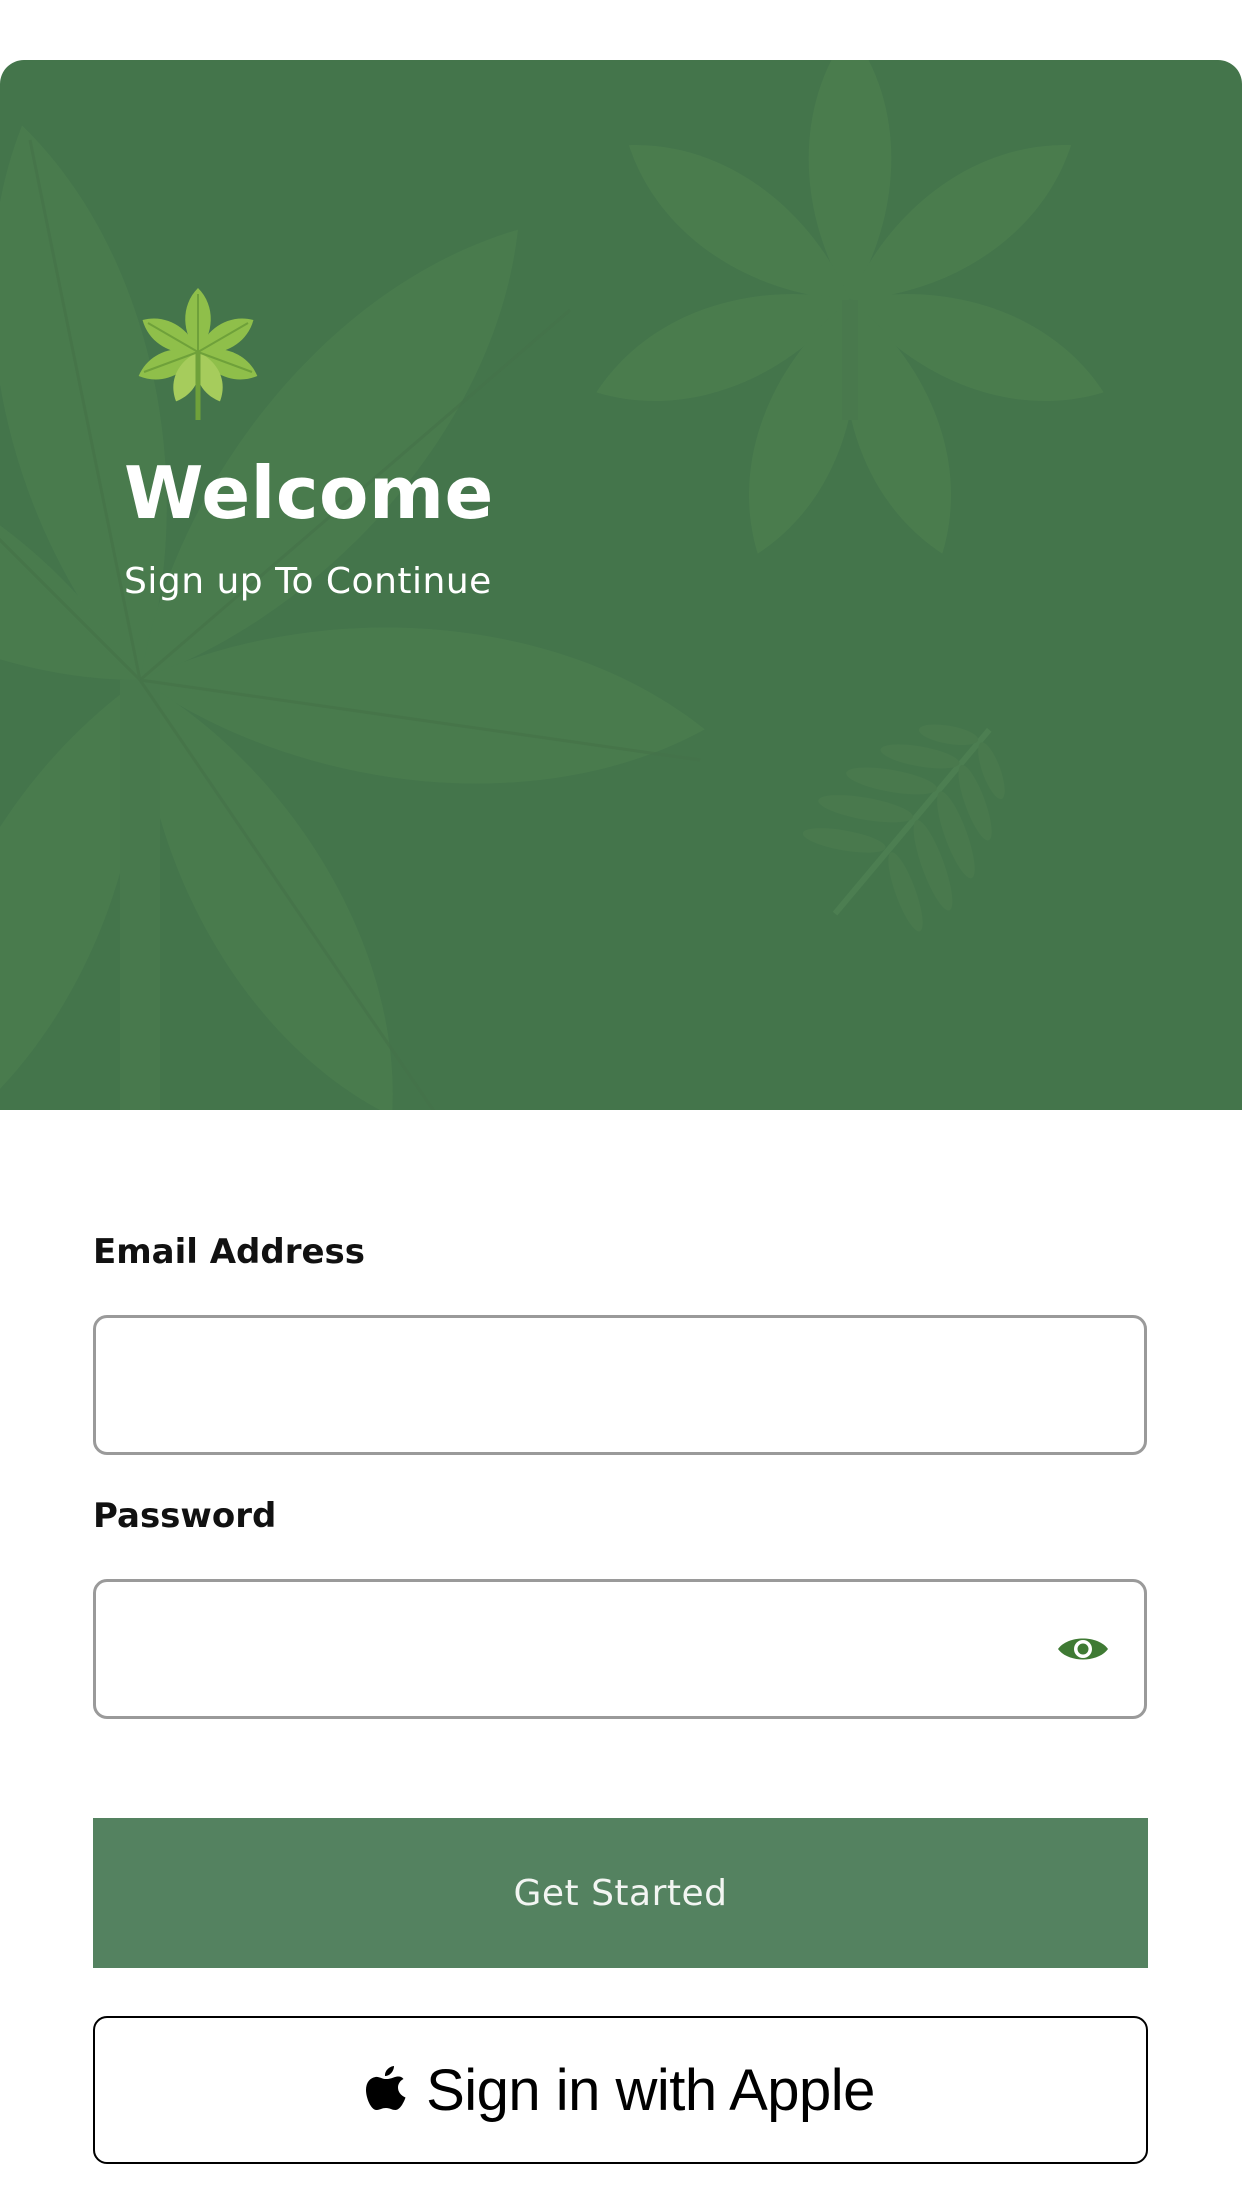 This screenshot has width=1242, height=2208. Describe the element at coordinates (309, 493) in the screenshot. I see `welcome-title: Welcome` at that location.